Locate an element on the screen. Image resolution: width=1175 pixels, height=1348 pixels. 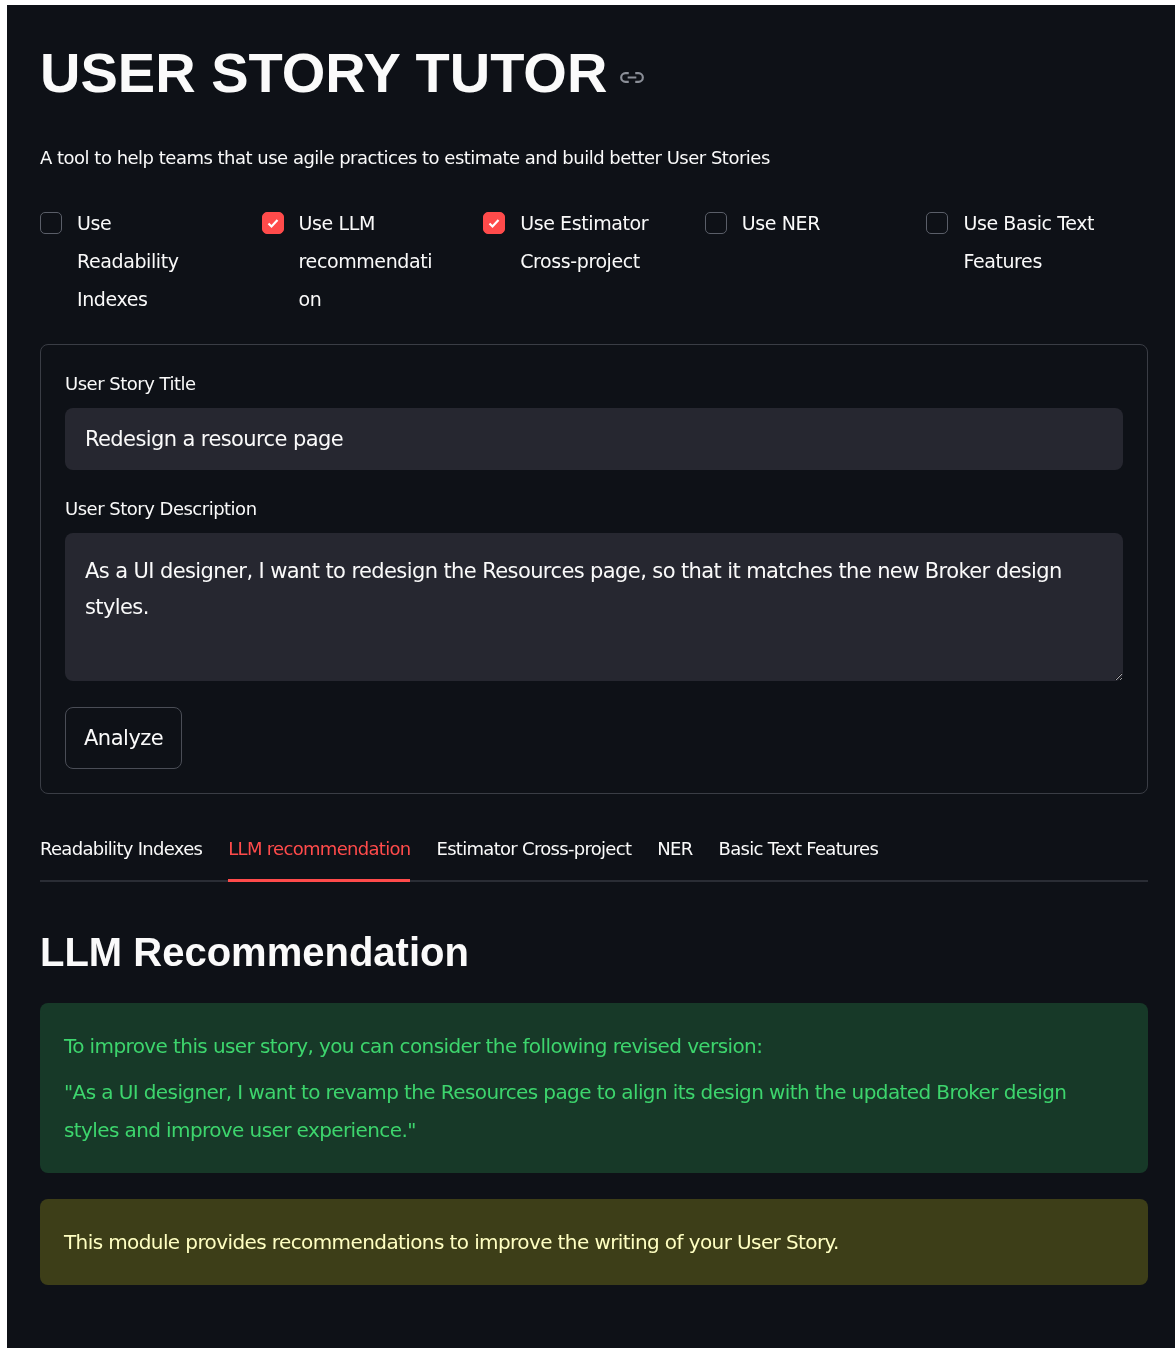
subtitle: A tool to help teams that use agile practices to estimate and build better User Stories is located at coordinates (405, 157).